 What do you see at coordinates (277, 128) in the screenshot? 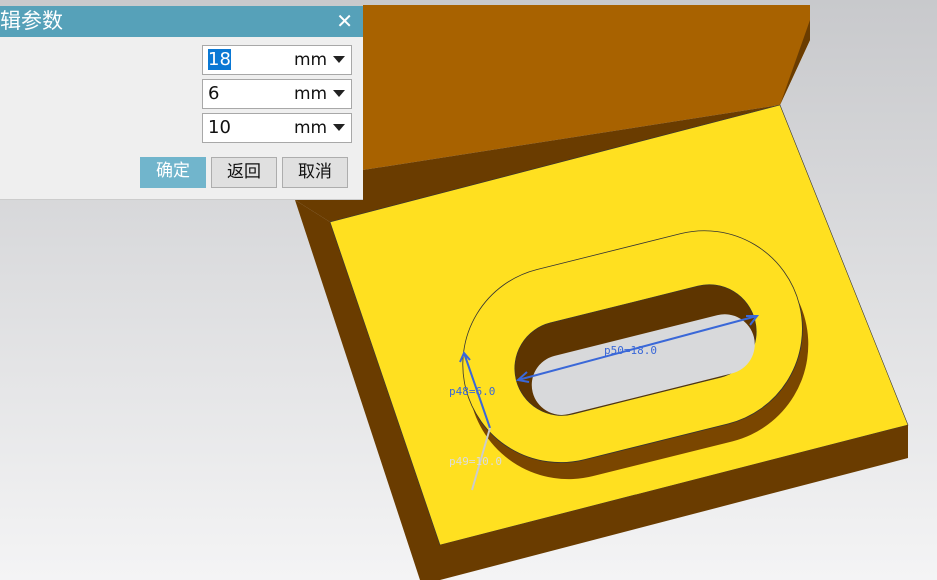
I see `param-field-3: 10 mm` at bounding box center [277, 128].